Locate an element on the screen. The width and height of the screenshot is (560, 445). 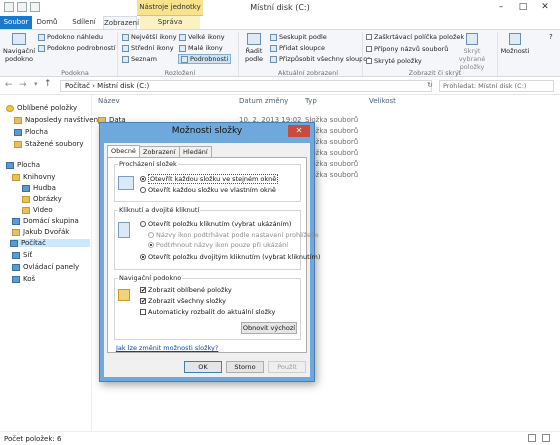
column-type: Typ is located at coordinates (311, 101).